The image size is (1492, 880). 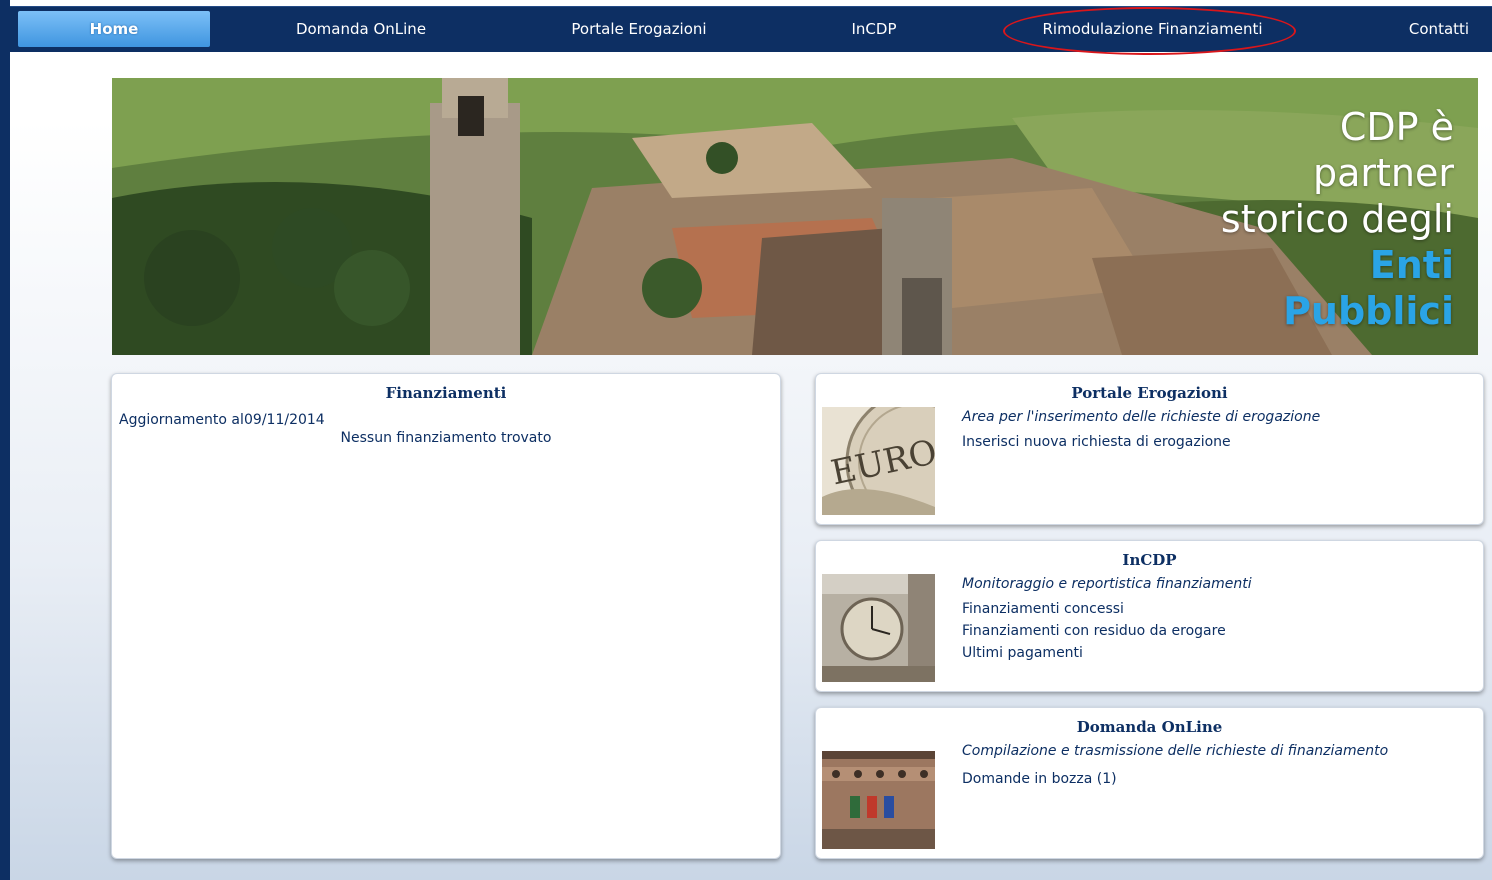 What do you see at coordinates (114, 29) in the screenshot?
I see `nav-home: Home` at bounding box center [114, 29].